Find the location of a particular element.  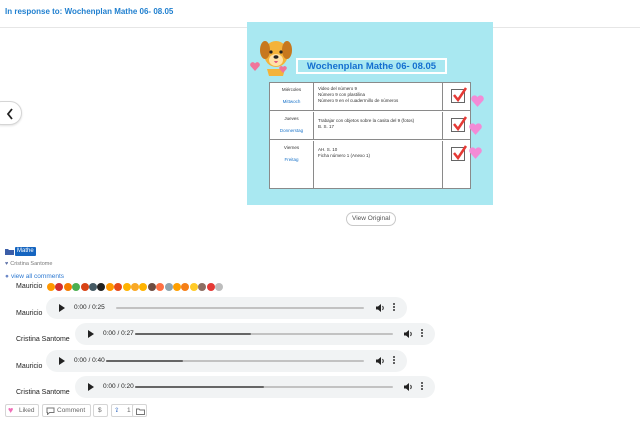

day-cell: Miércoles Mittwoch is located at coordinates (292, 96).